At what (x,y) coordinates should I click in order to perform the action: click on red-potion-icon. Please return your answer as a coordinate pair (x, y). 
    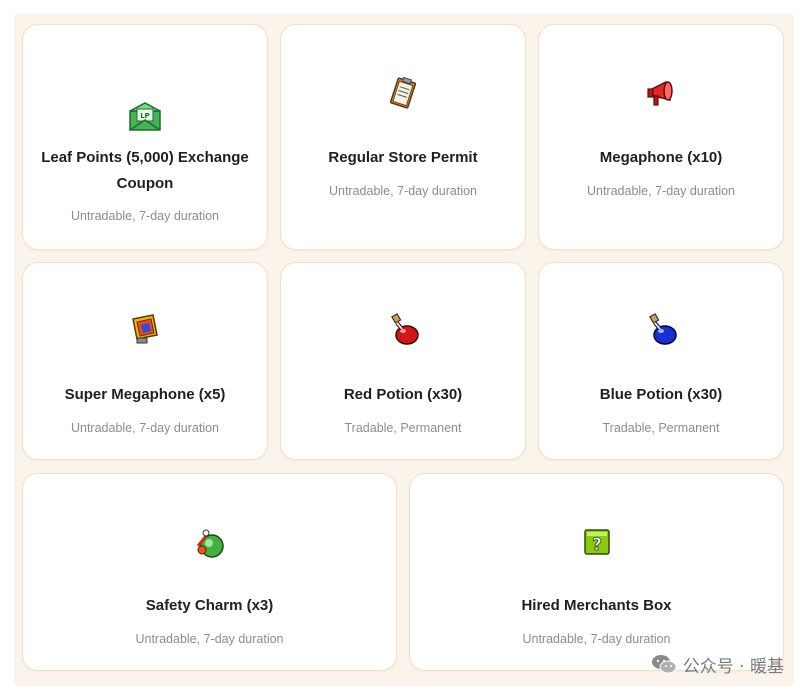
    Looking at the image, I should click on (403, 329).